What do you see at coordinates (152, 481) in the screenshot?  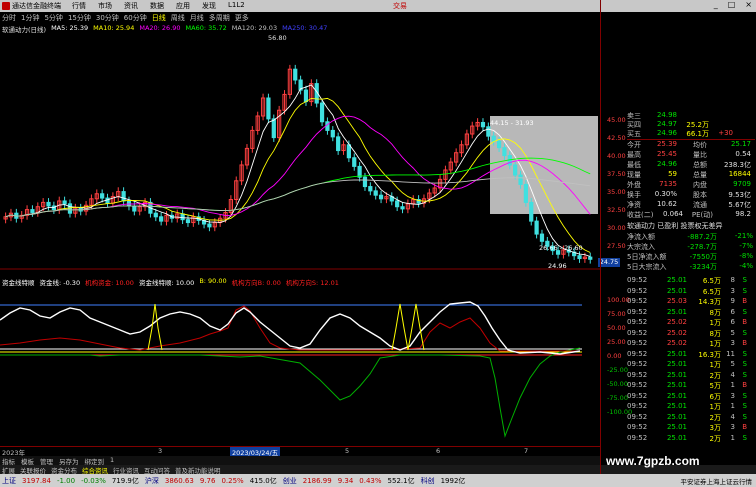 I see `sz-index-name: 沪深` at bounding box center [152, 481].